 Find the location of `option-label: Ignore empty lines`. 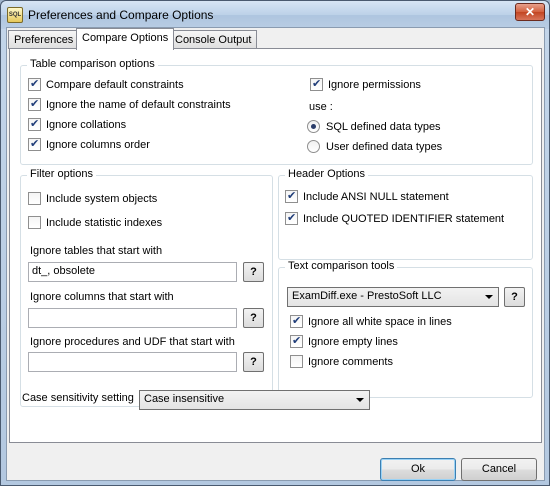

option-label: Ignore empty lines is located at coordinates (353, 341).